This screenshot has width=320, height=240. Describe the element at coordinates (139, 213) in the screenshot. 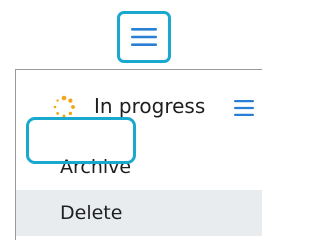

I see `menu-item-delete: Delete` at that location.